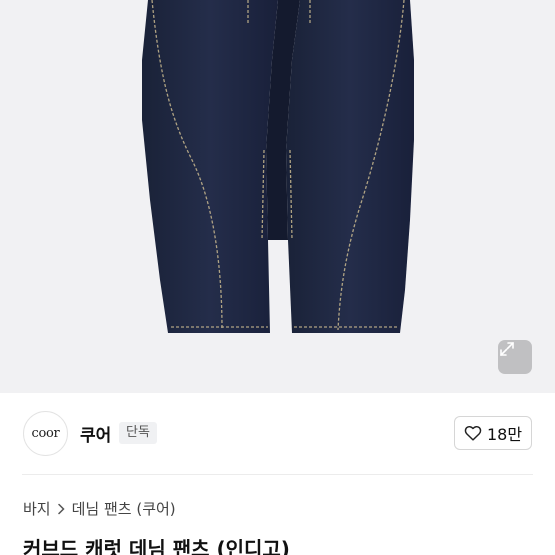  What do you see at coordinates (277, 474) in the screenshot?
I see `divider` at bounding box center [277, 474].